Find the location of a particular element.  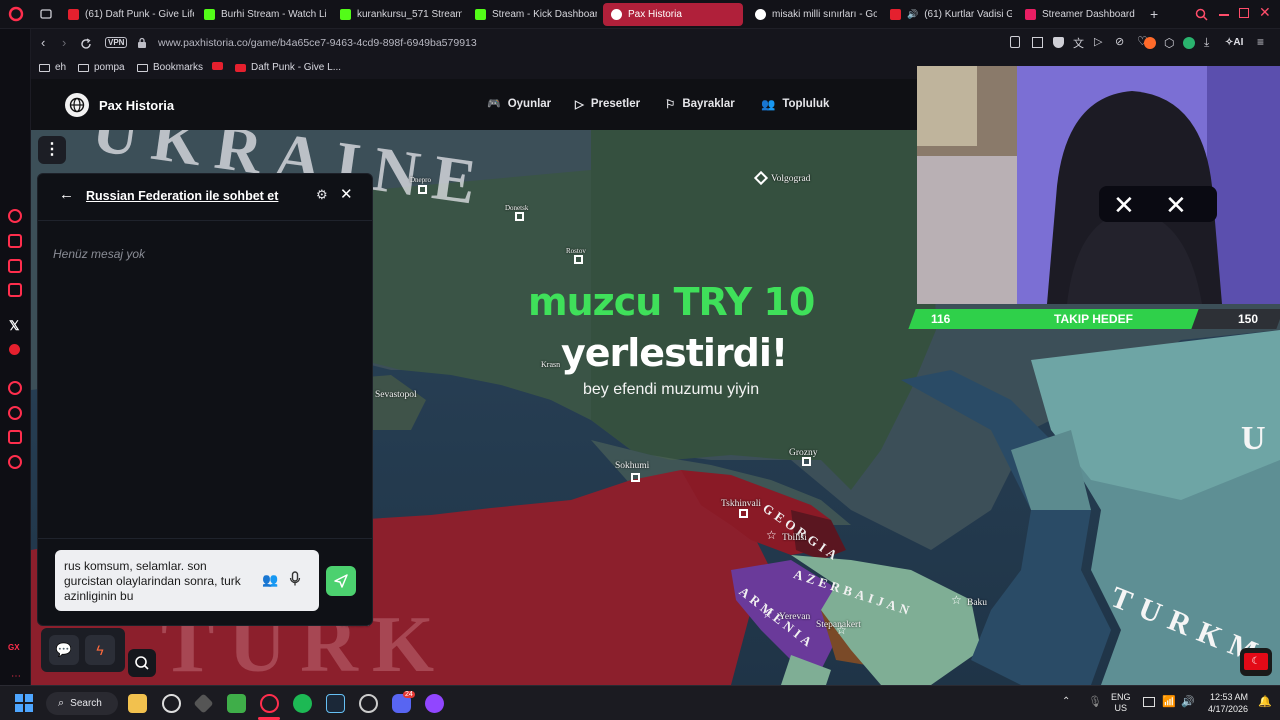

city-tskhinvali: Tskhinvali is located at coordinates (741, 504).